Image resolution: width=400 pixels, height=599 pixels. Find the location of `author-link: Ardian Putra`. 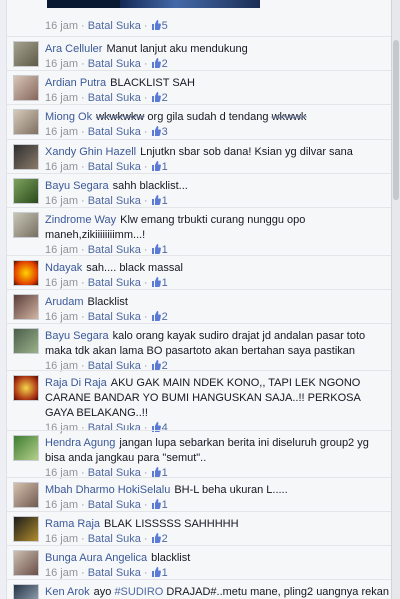

author-link: Ardian Putra is located at coordinates (75, 83).